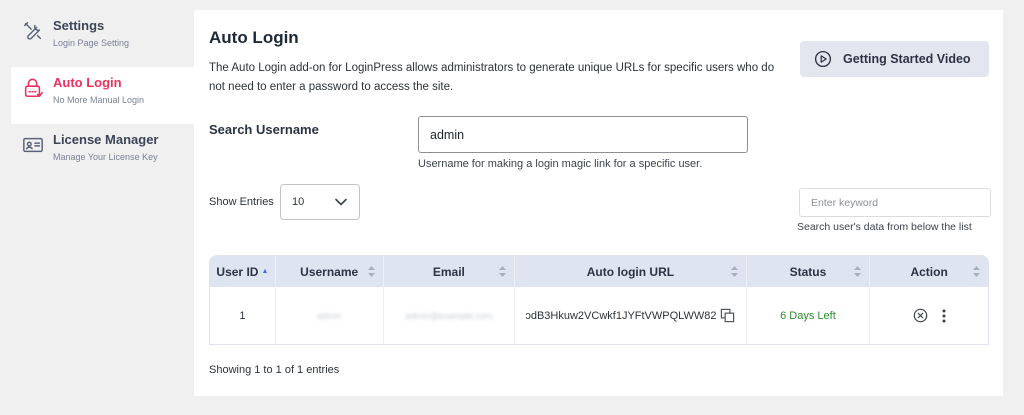 The image size is (1024, 415). I want to click on column-header-username: Username, so click(330, 271).